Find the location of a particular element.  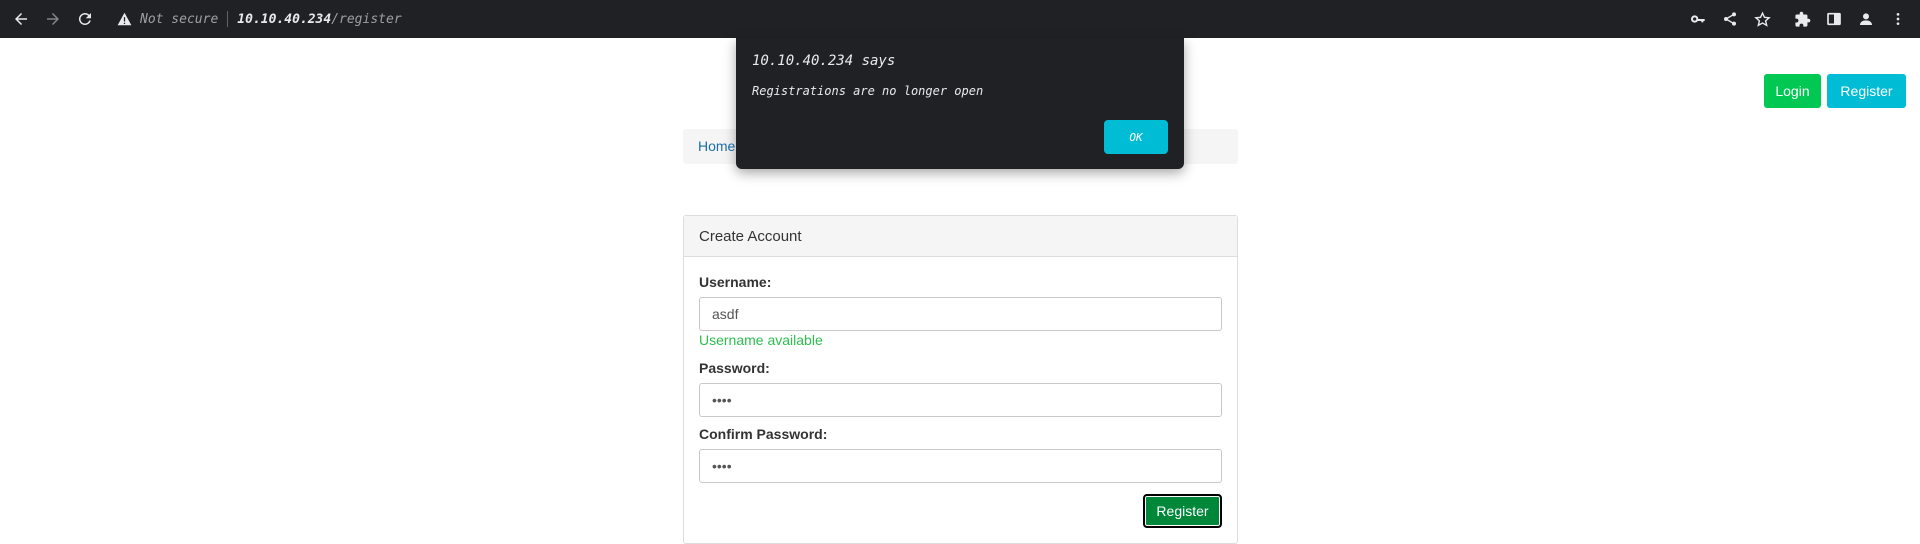

confirm-password-field is located at coordinates (960, 466).